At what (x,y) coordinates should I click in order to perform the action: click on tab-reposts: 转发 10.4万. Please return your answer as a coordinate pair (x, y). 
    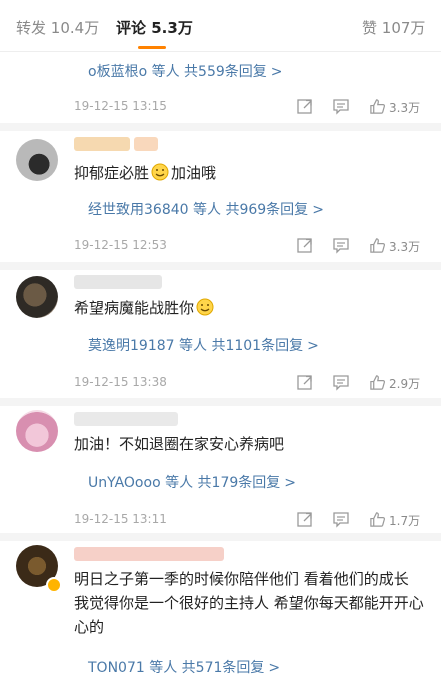
    Looking at the image, I should click on (57, 27).